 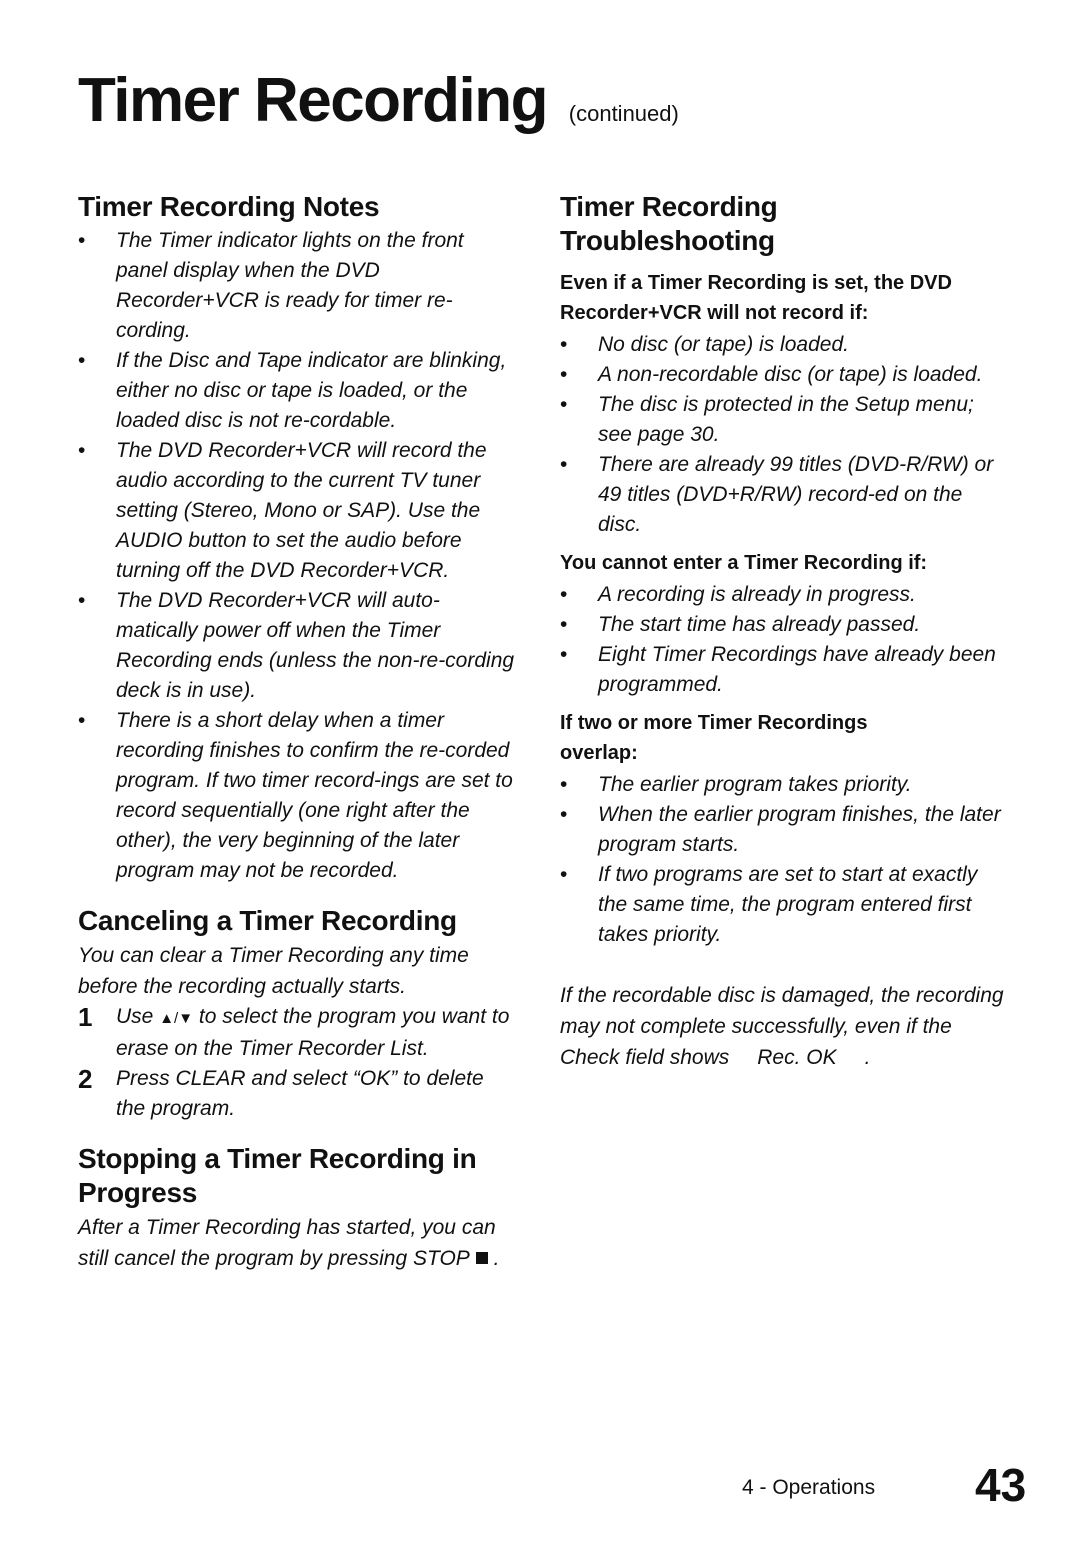 I want to click on stopping-heading: Stopping a Timer Recording in Progress, so click(x=277, y=1175).